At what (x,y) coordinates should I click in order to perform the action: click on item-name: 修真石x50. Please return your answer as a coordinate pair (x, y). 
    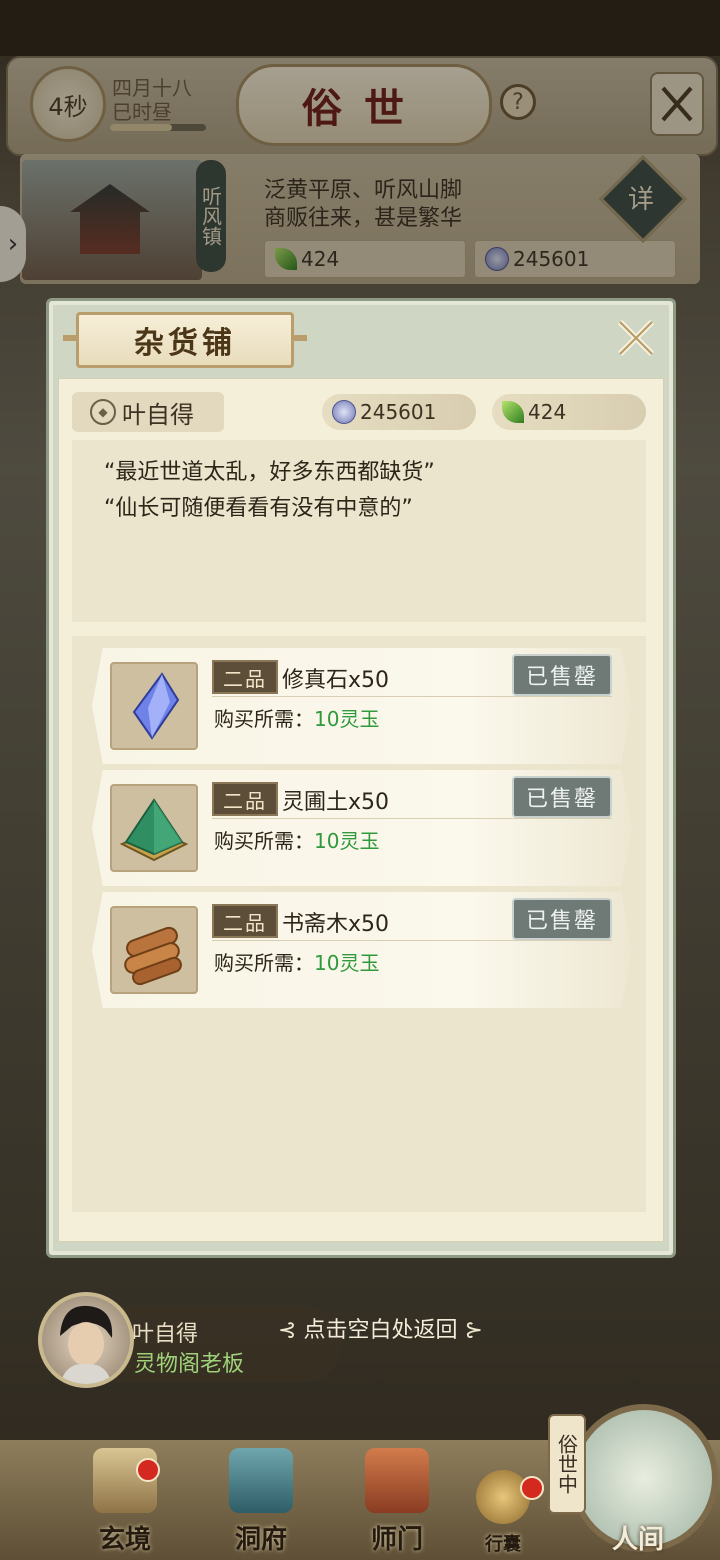
    Looking at the image, I should click on (336, 680).